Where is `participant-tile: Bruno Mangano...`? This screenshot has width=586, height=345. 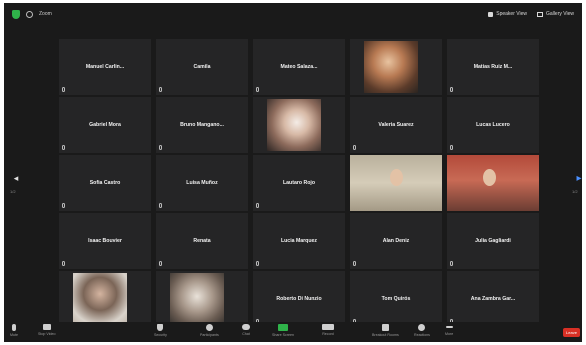
participant-tile: Bruno Mangano... is located at coordinates (202, 125).